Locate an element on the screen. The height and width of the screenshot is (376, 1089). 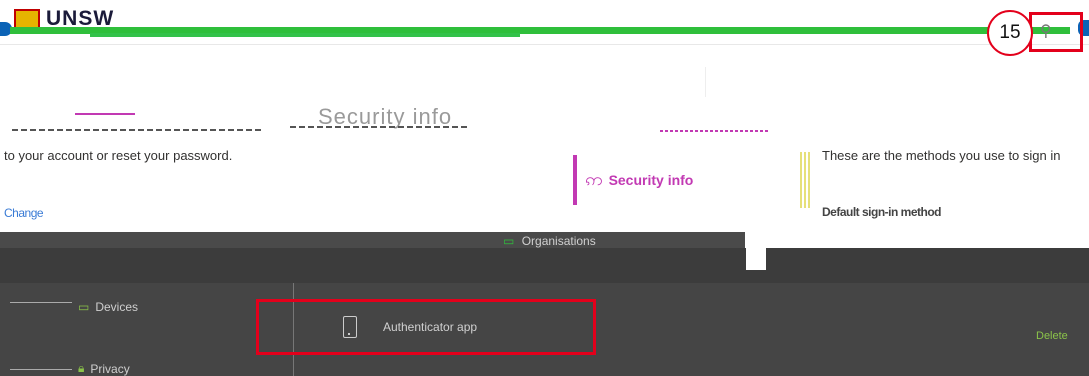
sidebar-item-privacy: 🔒︎ Privacy is located at coordinates (104, 368).